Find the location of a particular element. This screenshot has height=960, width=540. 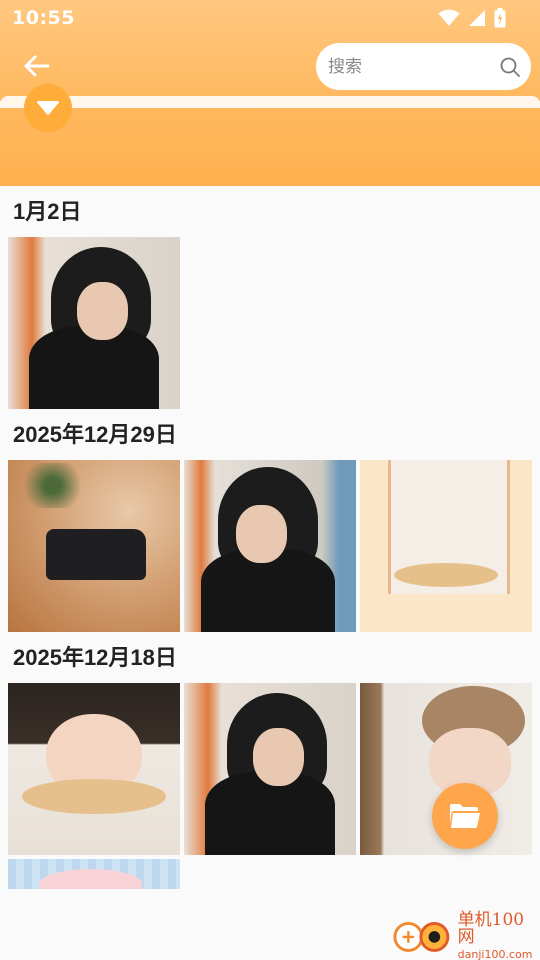

watermark-url: danji100.com is located at coordinates (495, 954).